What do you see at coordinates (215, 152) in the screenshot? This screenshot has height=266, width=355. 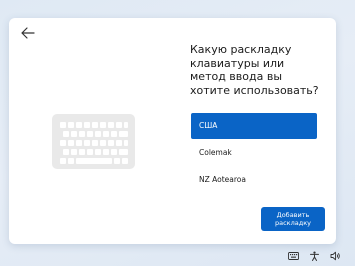 I see `layout-item-label: Colemak` at bounding box center [215, 152].